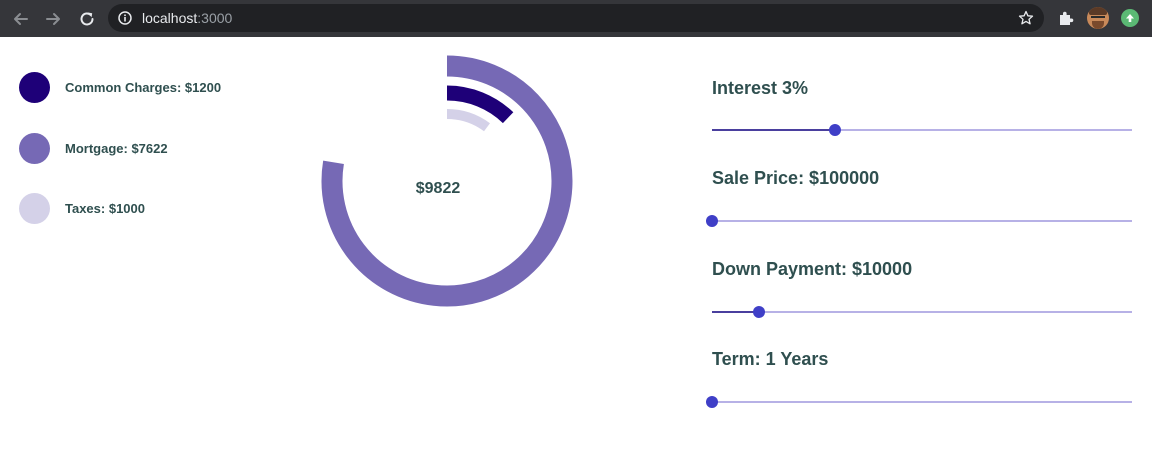 The width and height of the screenshot is (1152, 467). I want to click on sale-price-slider-group: Sale Price: $100000, so click(919, 197).